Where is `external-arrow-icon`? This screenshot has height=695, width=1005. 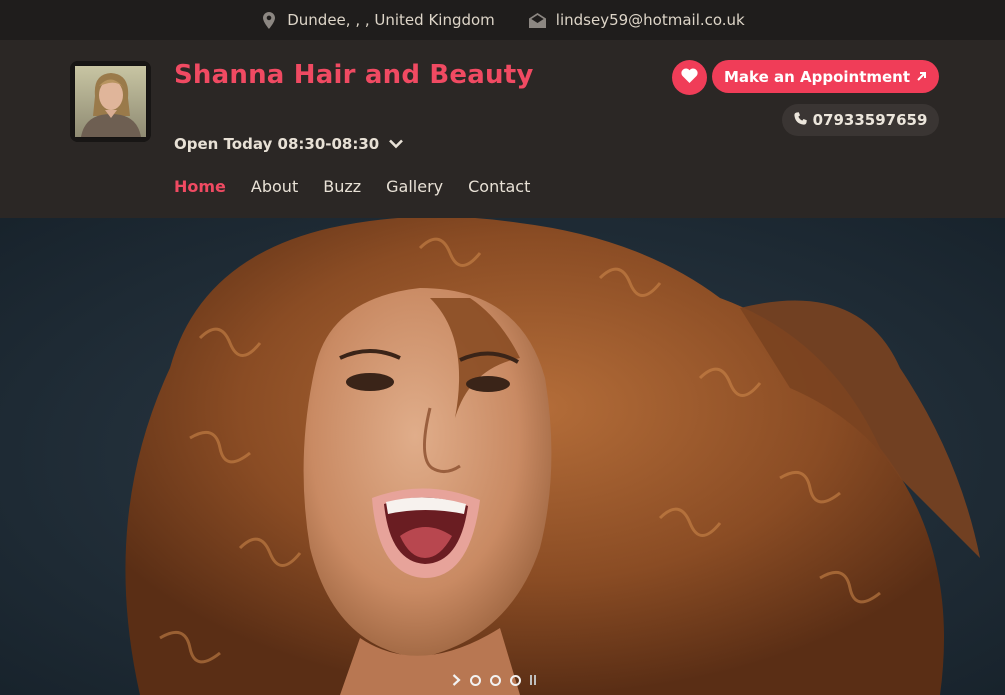
external-arrow-icon is located at coordinates (921, 77).